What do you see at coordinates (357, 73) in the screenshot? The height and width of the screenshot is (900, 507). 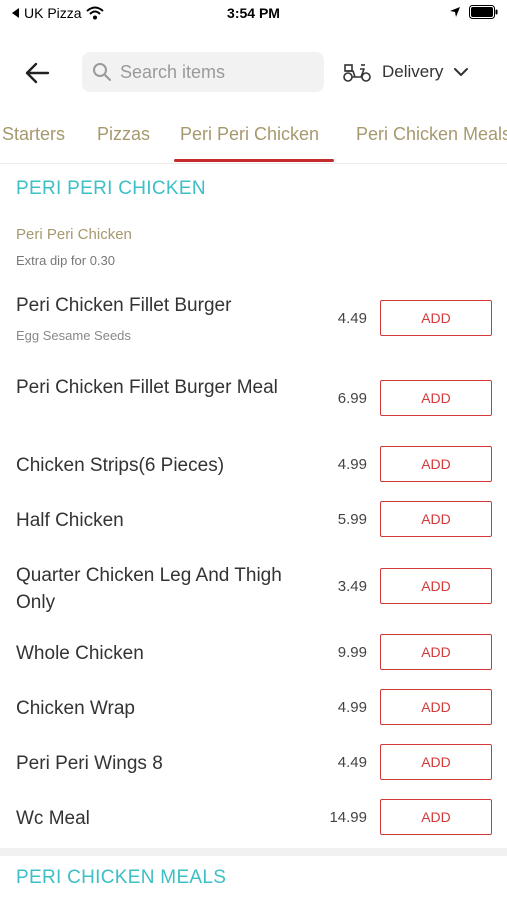 I see `scooter-icon` at bounding box center [357, 73].